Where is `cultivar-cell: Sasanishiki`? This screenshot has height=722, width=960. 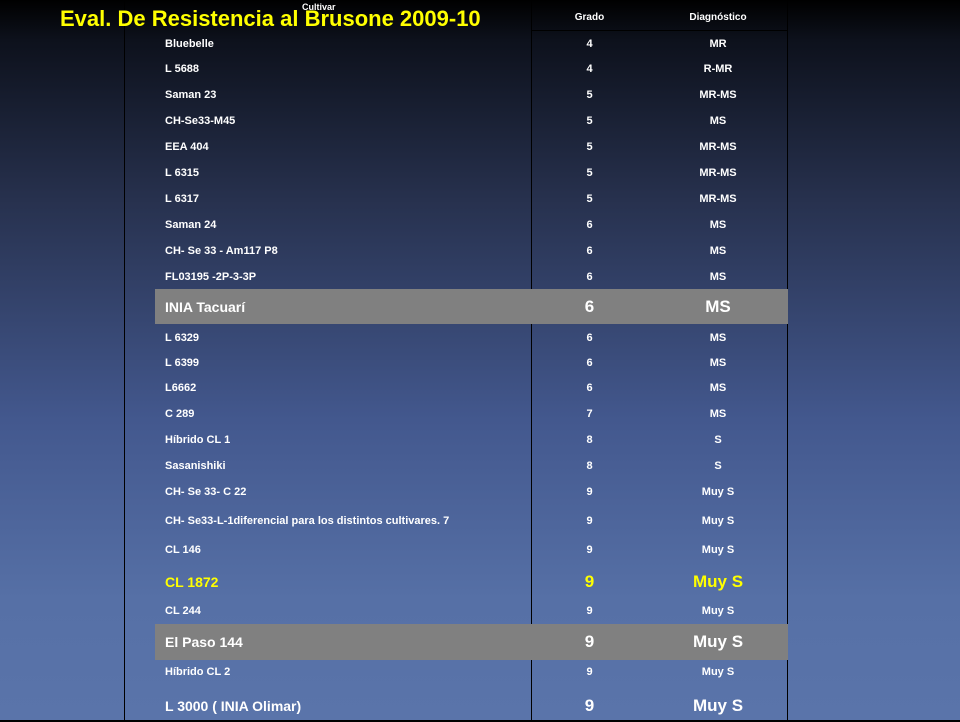 cultivar-cell: Sasanishiki is located at coordinates (195, 466).